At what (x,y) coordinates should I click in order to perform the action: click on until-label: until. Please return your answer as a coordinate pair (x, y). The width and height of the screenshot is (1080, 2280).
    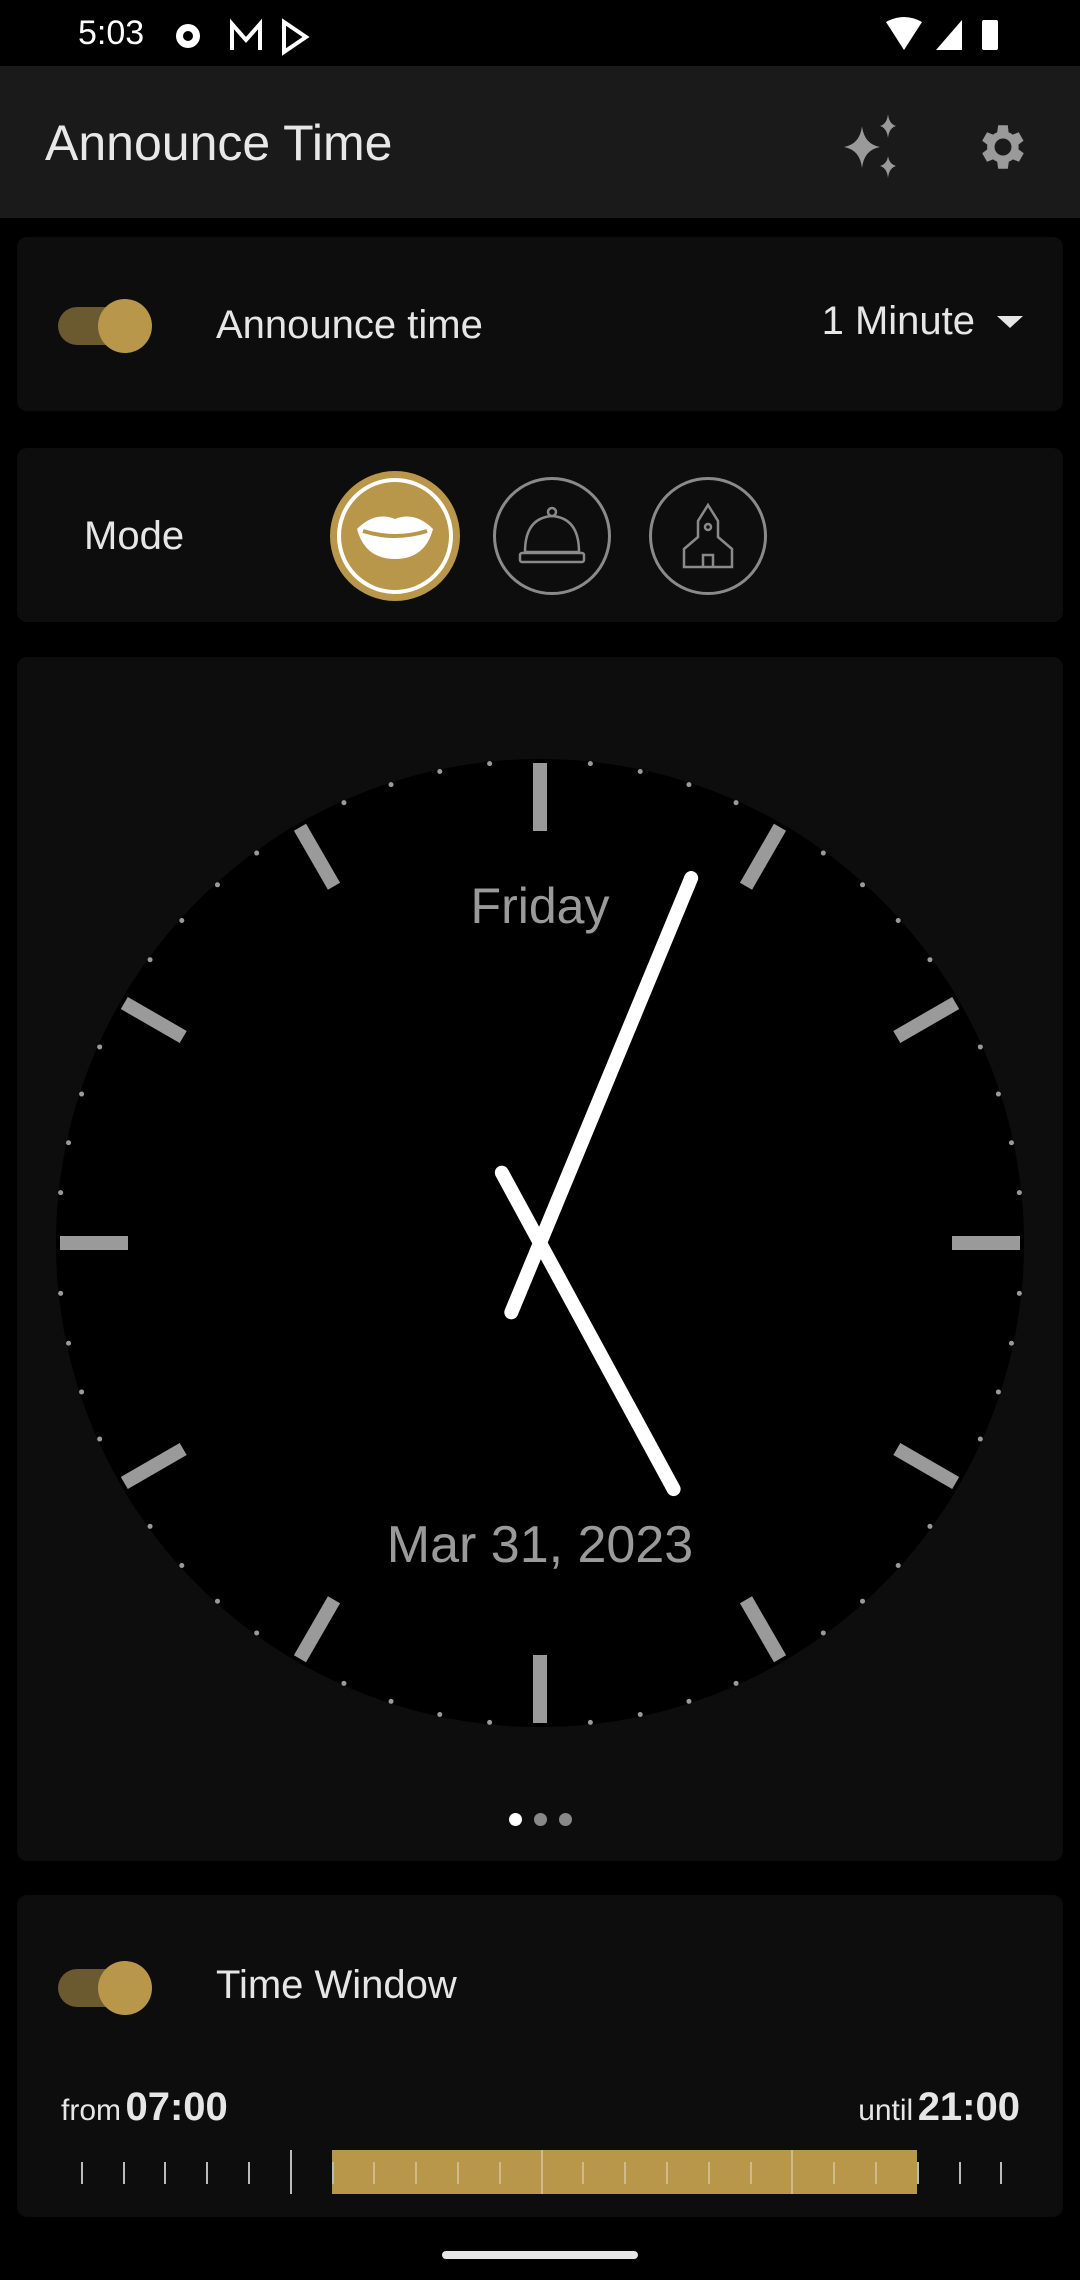
    Looking at the image, I should click on (886, 2110).